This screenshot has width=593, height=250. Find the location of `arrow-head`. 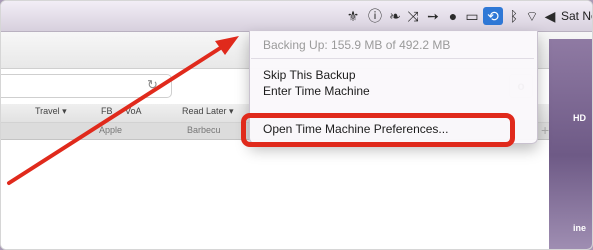

arrow-head is located at coordinates (227, 45).